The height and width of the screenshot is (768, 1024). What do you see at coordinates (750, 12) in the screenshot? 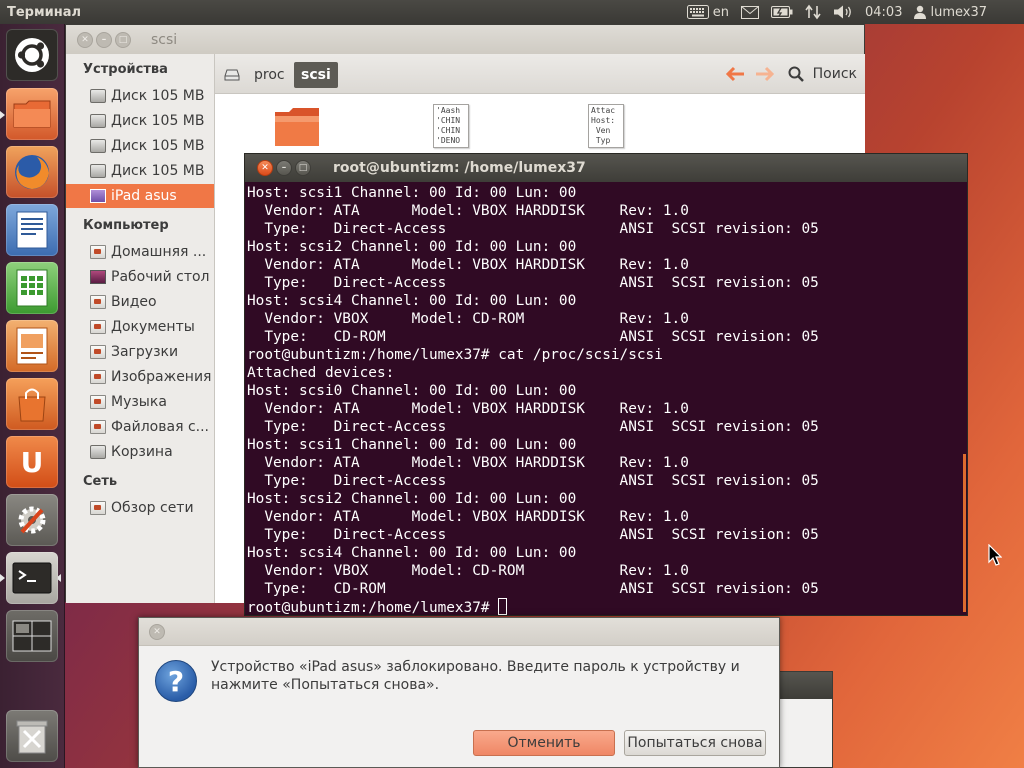
I see `messaging-indicator` at bounding box center [750, 12].